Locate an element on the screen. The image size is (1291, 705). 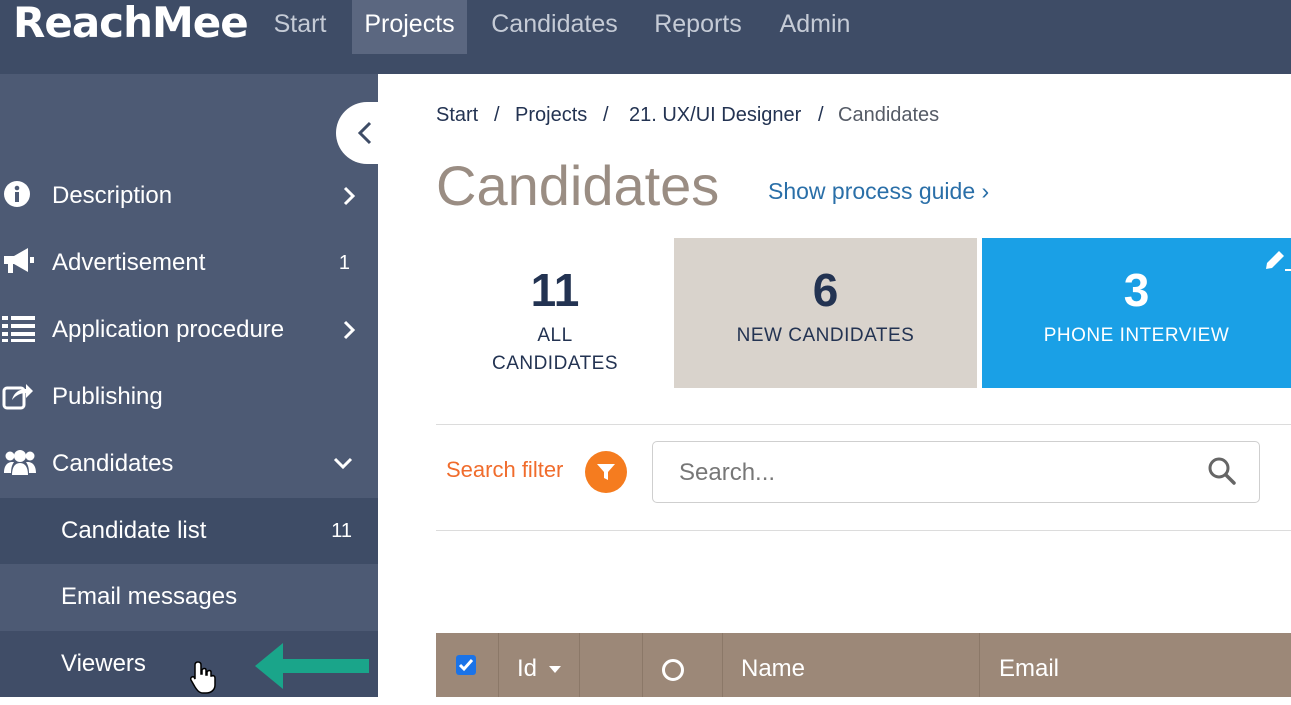
hand-cursor-icon is located at coordinates (203, 677).